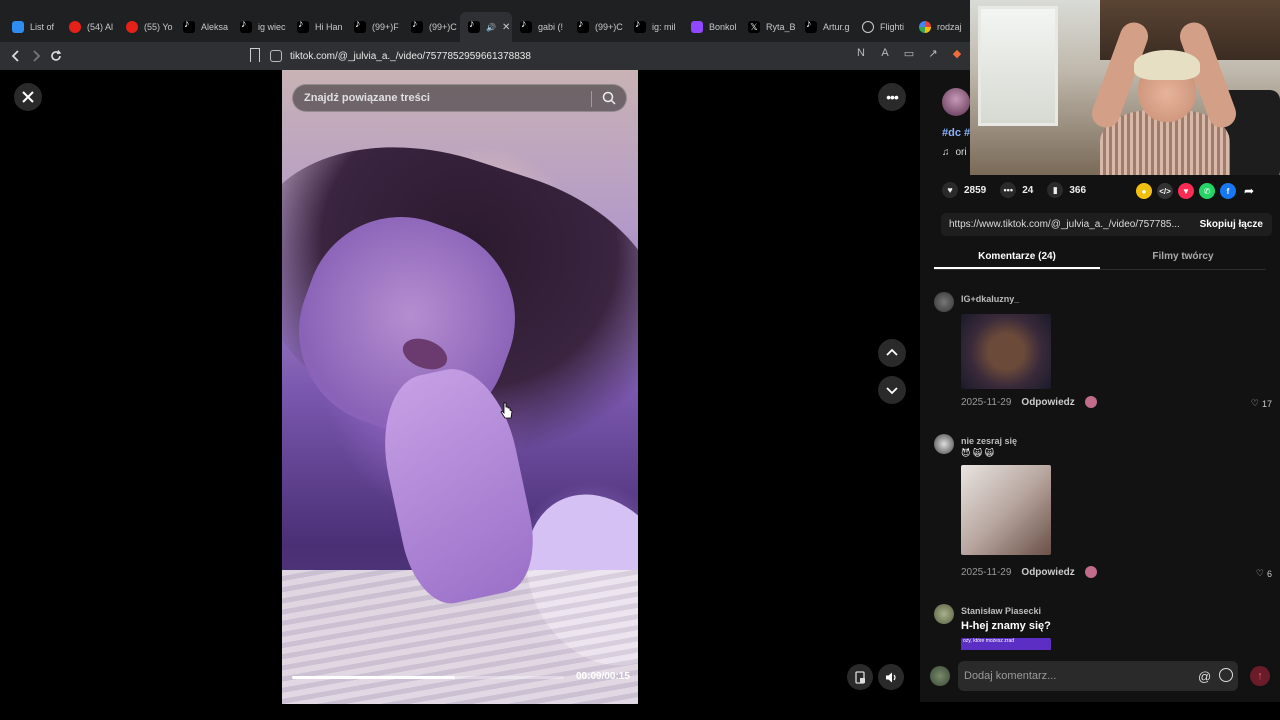  What do you see at coordinates (89, 27) in the screenshot?
I see `browser-tab: (54) Al` at bounding box center [89, 27].